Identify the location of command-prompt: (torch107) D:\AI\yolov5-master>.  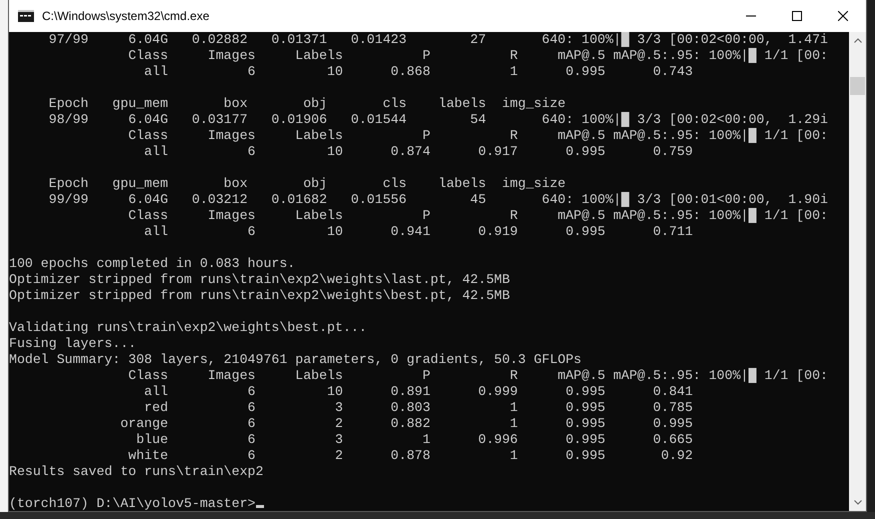
(132, 503).